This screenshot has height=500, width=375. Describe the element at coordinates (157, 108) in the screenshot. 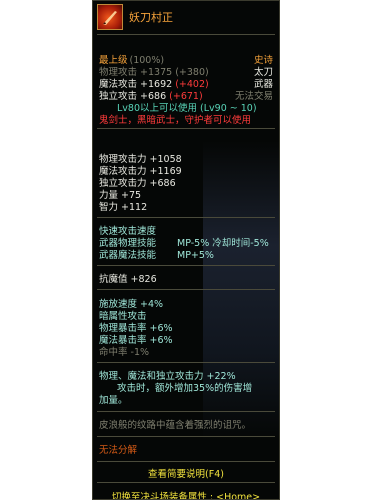

I see `level-req-text: Lv80以上可以使用` at that location.